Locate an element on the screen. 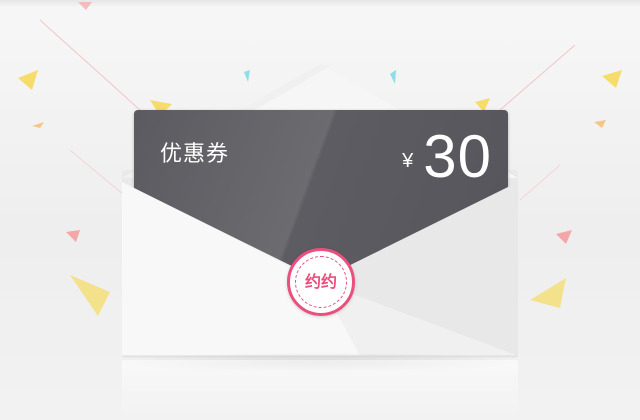 This screenshot has width=640, height=420. seal-text: 约约 is located at coordinates (320, 281).